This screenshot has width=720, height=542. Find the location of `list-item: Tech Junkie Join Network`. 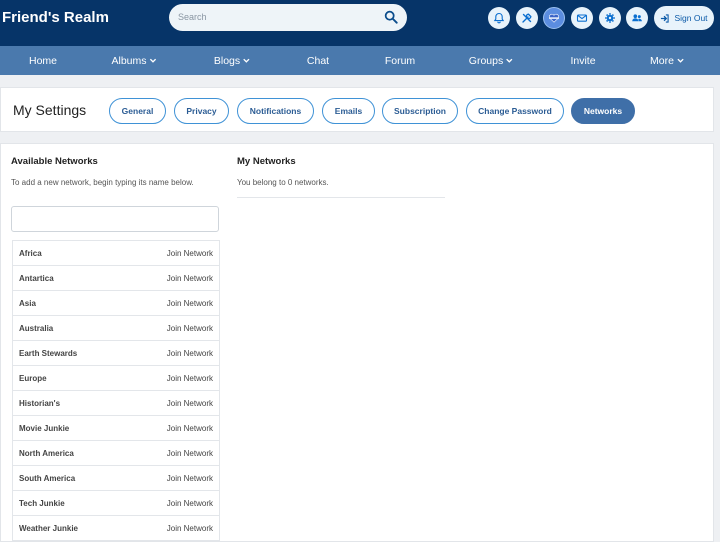

list-item: Tech Junkie Join Network is located at coordinates (116, 503).